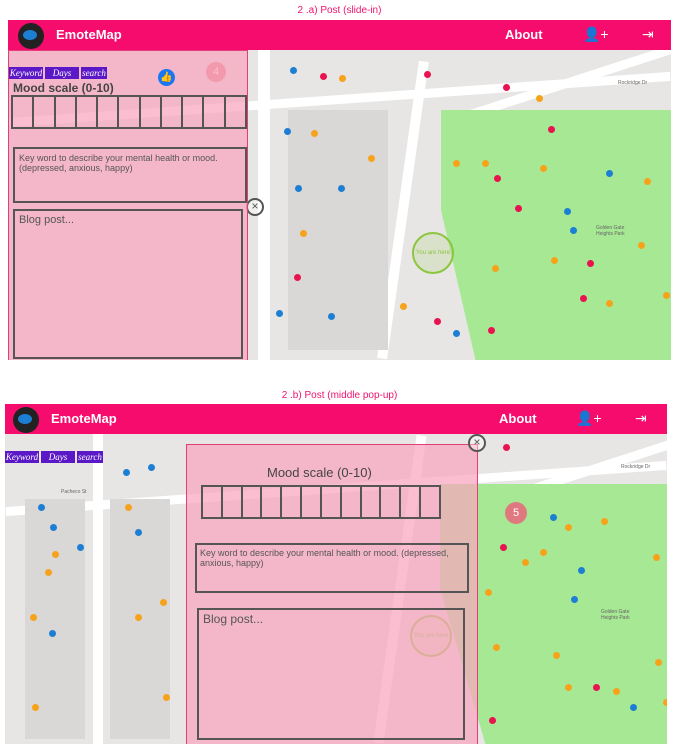  What do you see at coordinates (339, 10) in the screenshot?
I see `caption-slide-in: 2 .a) Post (slide-in)` at bounding box center [339, 10].